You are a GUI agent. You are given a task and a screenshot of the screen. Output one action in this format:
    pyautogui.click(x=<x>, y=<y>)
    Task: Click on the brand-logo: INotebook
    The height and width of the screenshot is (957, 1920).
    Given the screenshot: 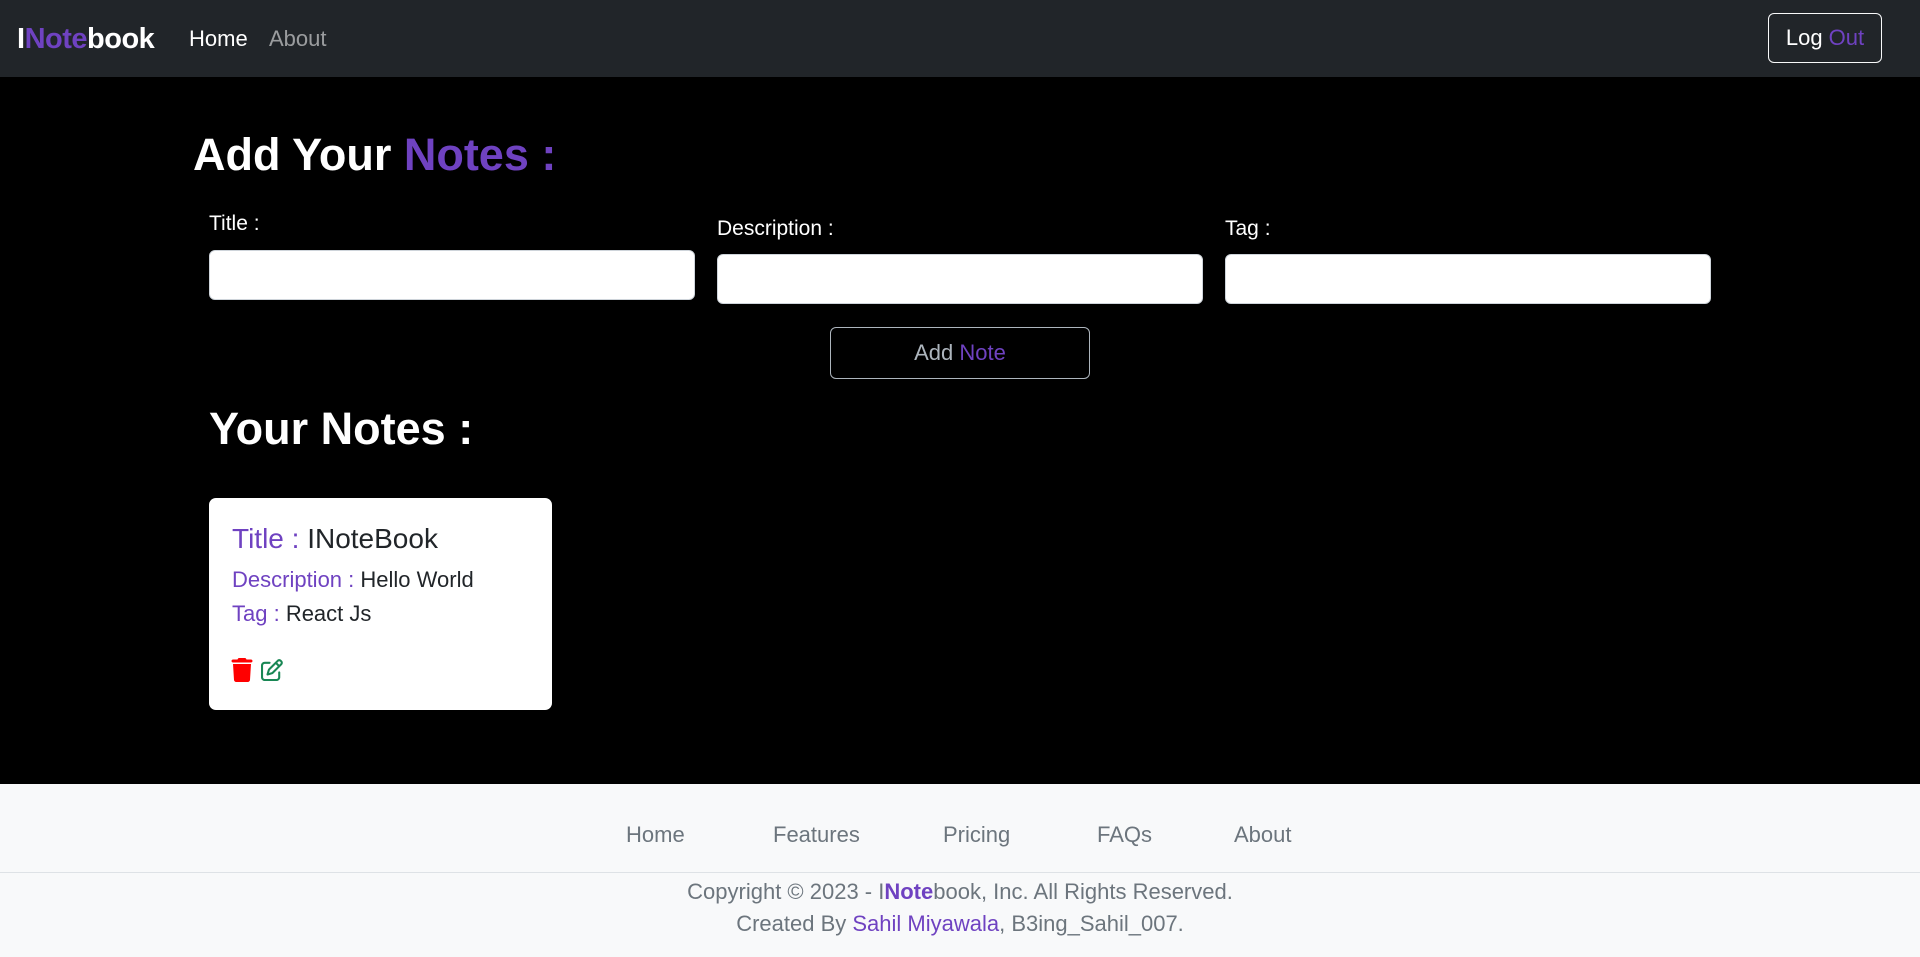 What is the action you would take?
    pyautogui.click(x=86, y=39)
    